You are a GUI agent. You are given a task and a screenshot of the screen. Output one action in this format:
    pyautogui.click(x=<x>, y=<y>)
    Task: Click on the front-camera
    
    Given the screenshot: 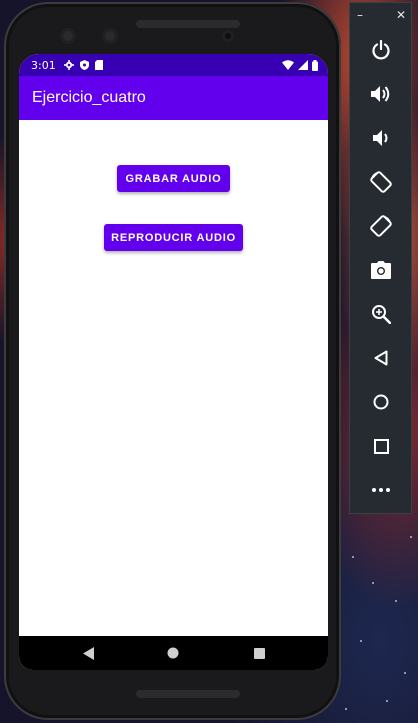 What is the action you would take?
    pyautogui.click(x=110, y=36)
    